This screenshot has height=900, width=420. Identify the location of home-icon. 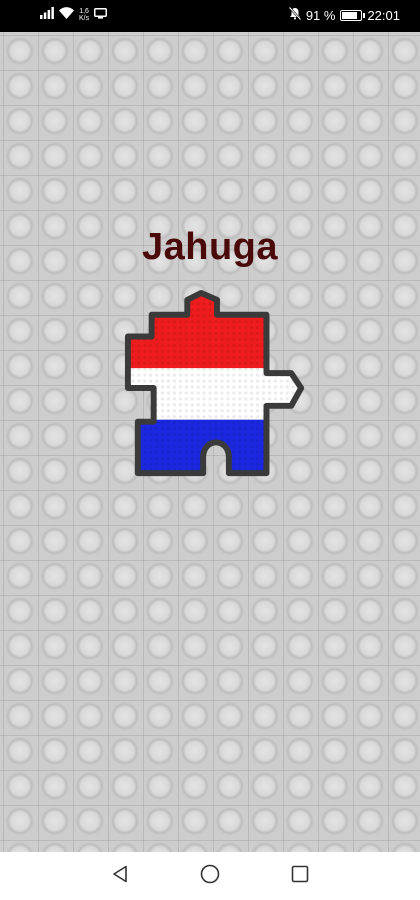
(210, 876).